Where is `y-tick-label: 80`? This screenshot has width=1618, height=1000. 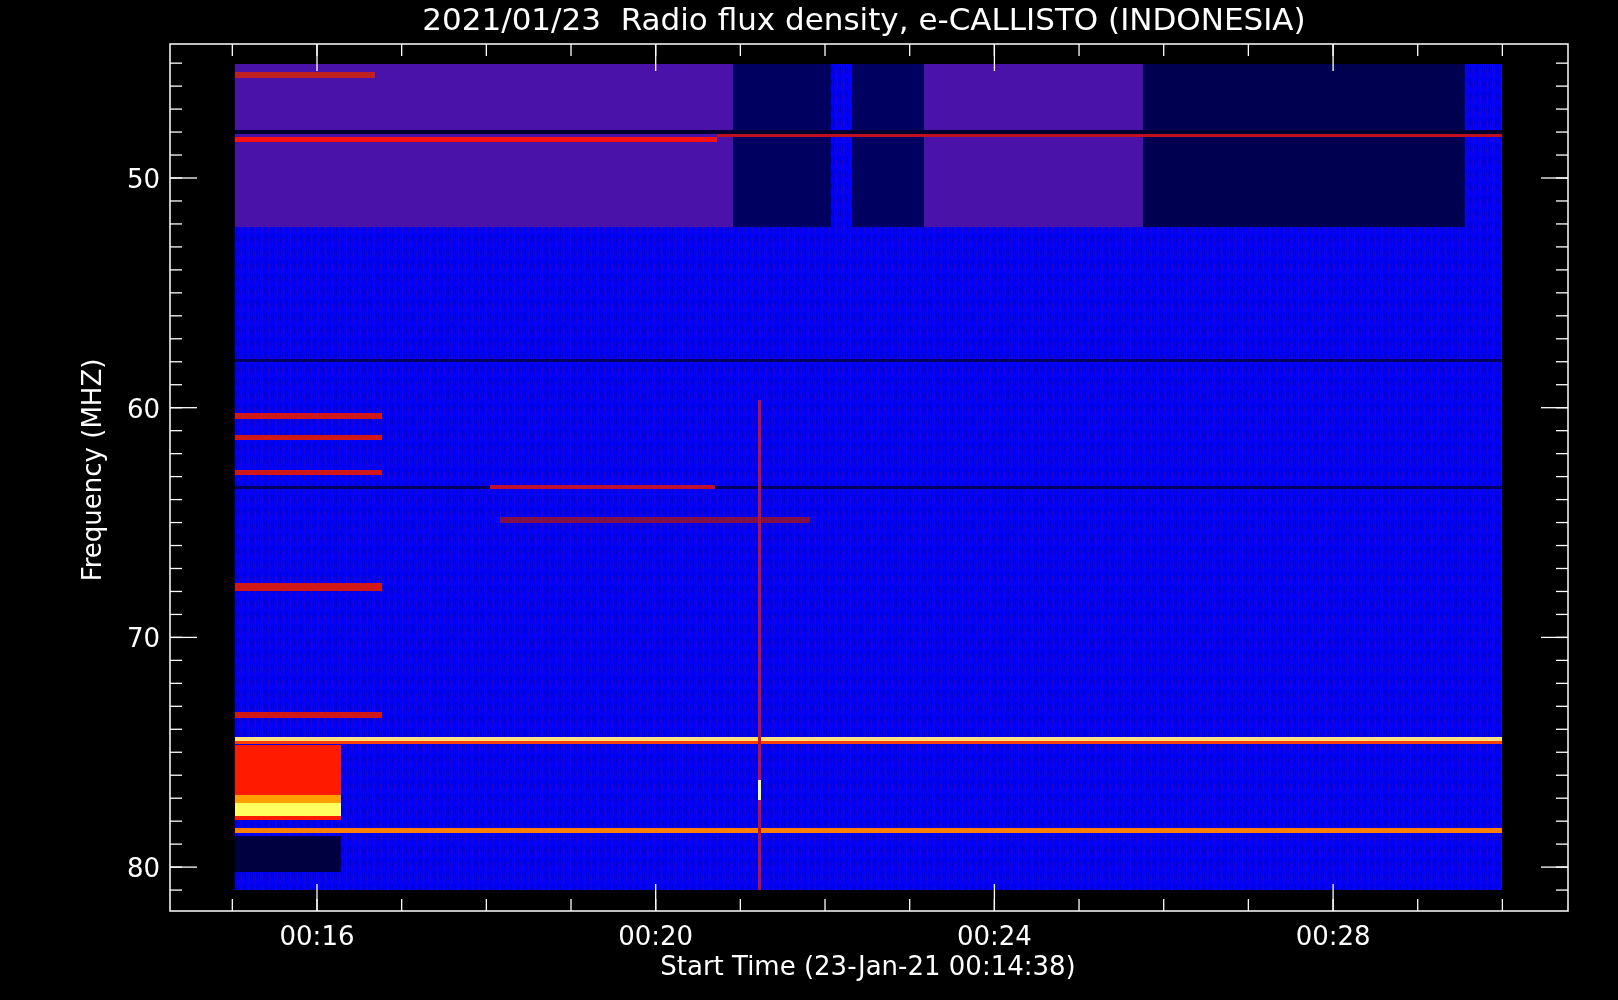 y-tick-label: 80 is located at coordinates (143, 868).